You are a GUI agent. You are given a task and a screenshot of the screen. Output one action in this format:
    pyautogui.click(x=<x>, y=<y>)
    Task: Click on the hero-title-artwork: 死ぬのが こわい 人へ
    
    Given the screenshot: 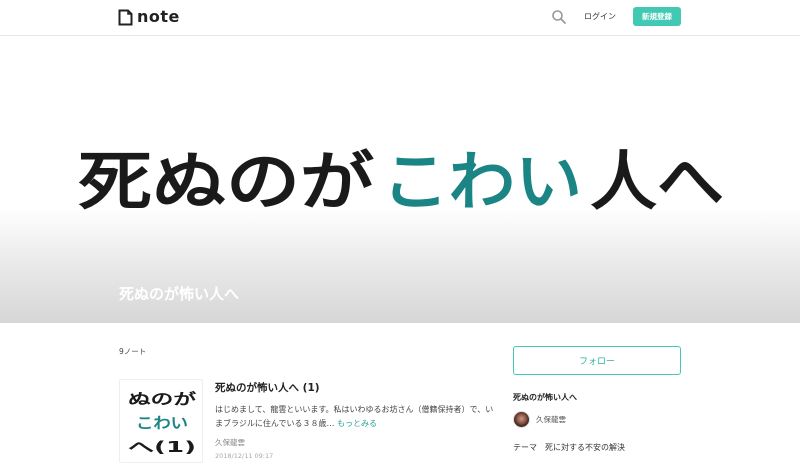 What is the action you would take?
    pyautogui.click(x=401, y=183)
    